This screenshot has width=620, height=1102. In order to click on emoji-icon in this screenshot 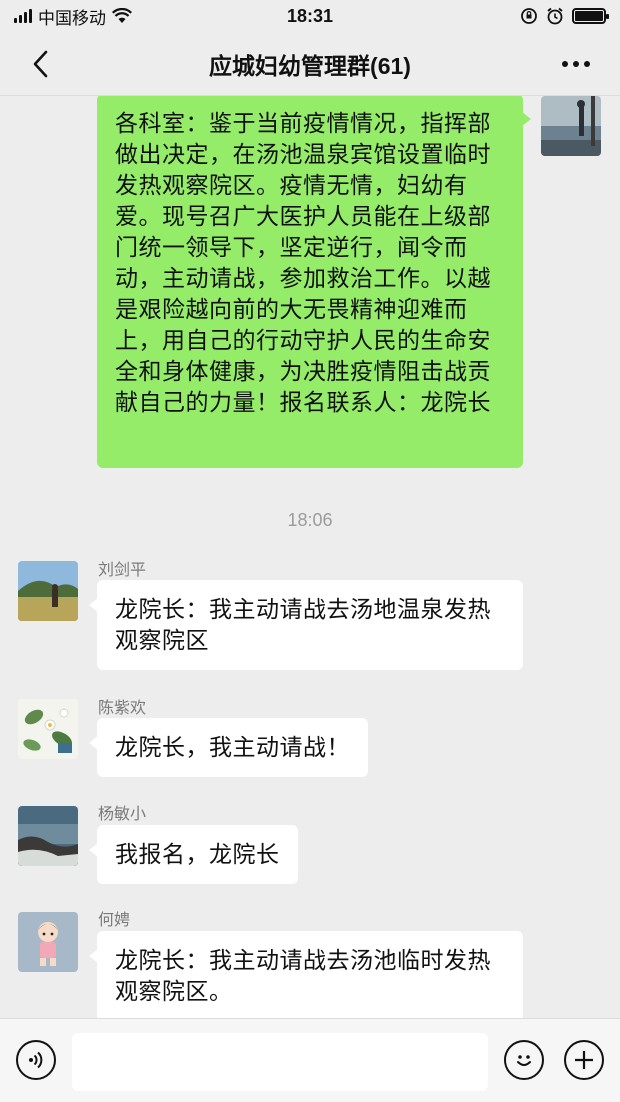, I will do `click(524, 1060)`.